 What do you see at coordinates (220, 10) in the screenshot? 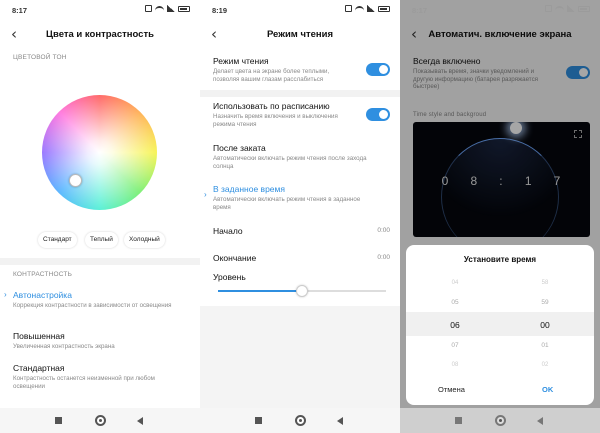
I see `status-time: 8:19` at bounding box center [220, 10].